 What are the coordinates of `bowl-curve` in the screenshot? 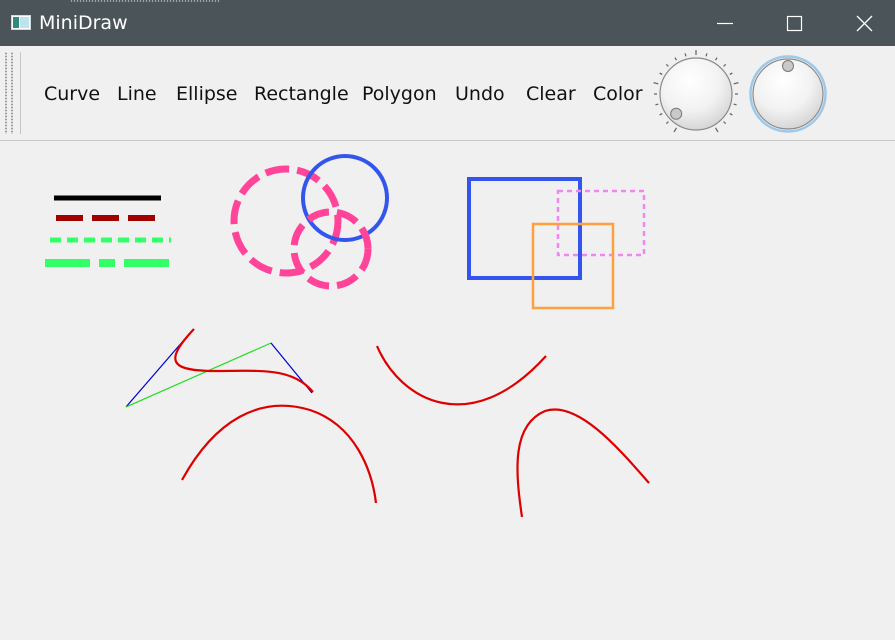 It's located at (461, 375).